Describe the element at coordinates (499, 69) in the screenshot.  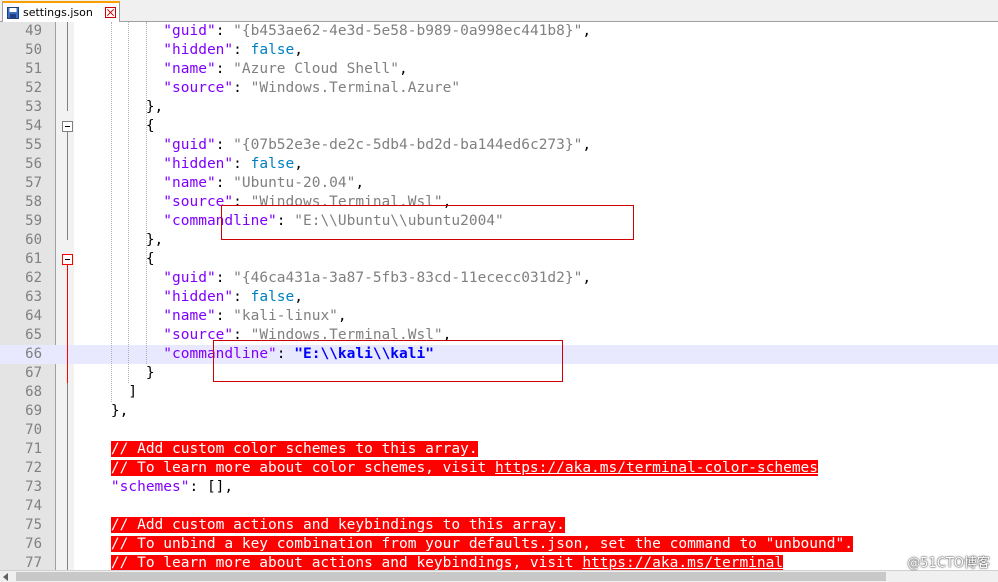
I see `code-line: 51 "name": "Azure Cloud Shell",` at that location.